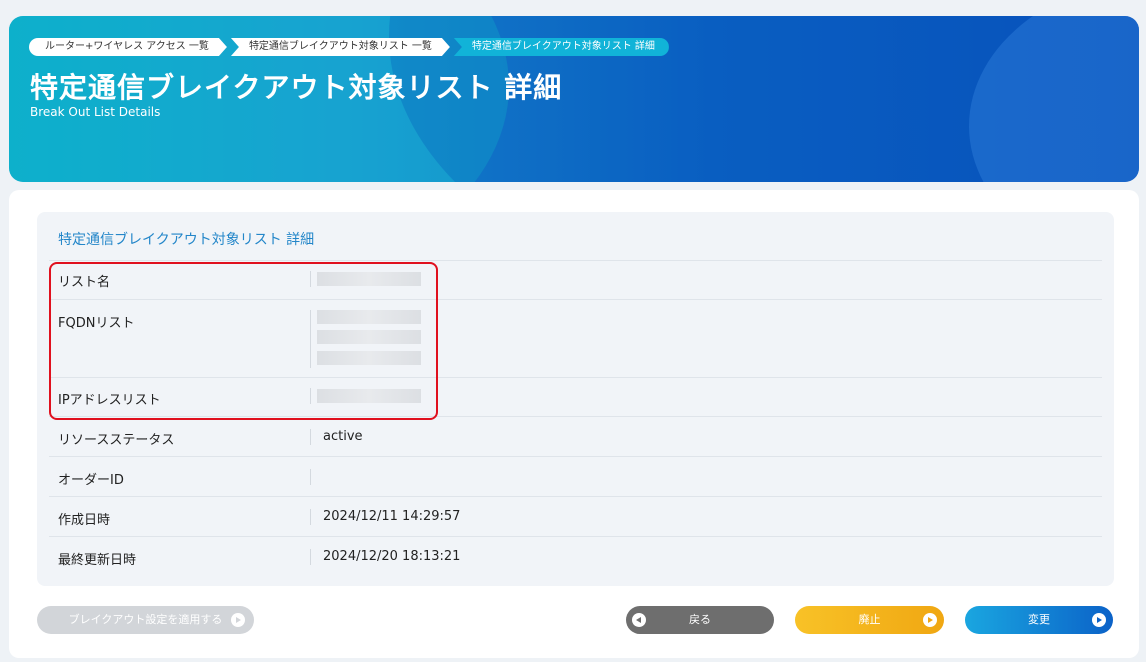 This screenshot has width=1146, height=662. Describe the element at coordinates (243, 341) in the screenshot. I see `highlight-box` at that location.